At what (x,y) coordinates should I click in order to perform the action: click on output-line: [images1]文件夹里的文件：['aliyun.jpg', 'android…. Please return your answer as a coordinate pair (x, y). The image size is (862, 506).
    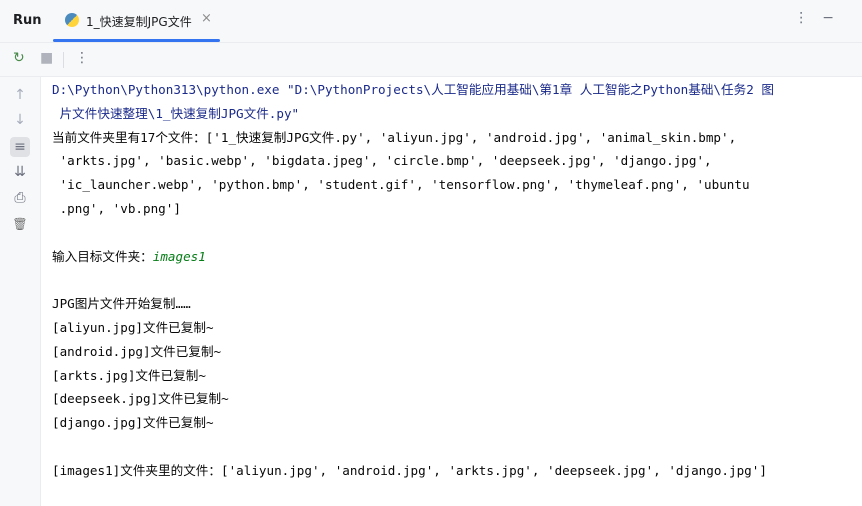
    Looking at the image, I should click on (409, 470).